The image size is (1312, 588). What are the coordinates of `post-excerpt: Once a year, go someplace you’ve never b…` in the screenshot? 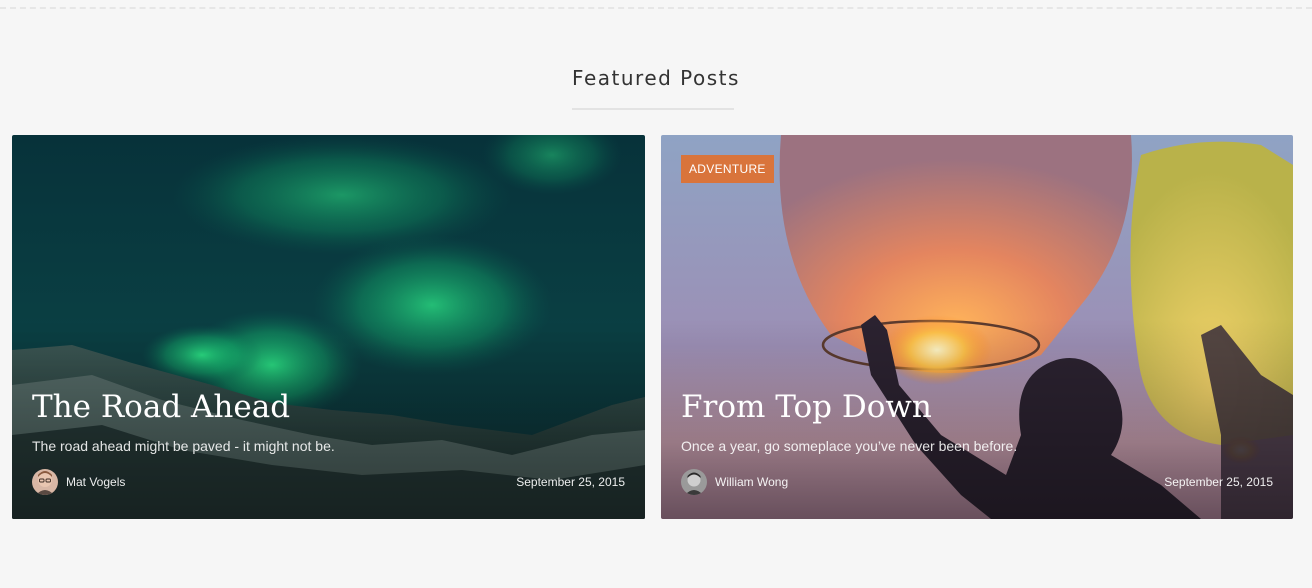 It's located at (849, 446).